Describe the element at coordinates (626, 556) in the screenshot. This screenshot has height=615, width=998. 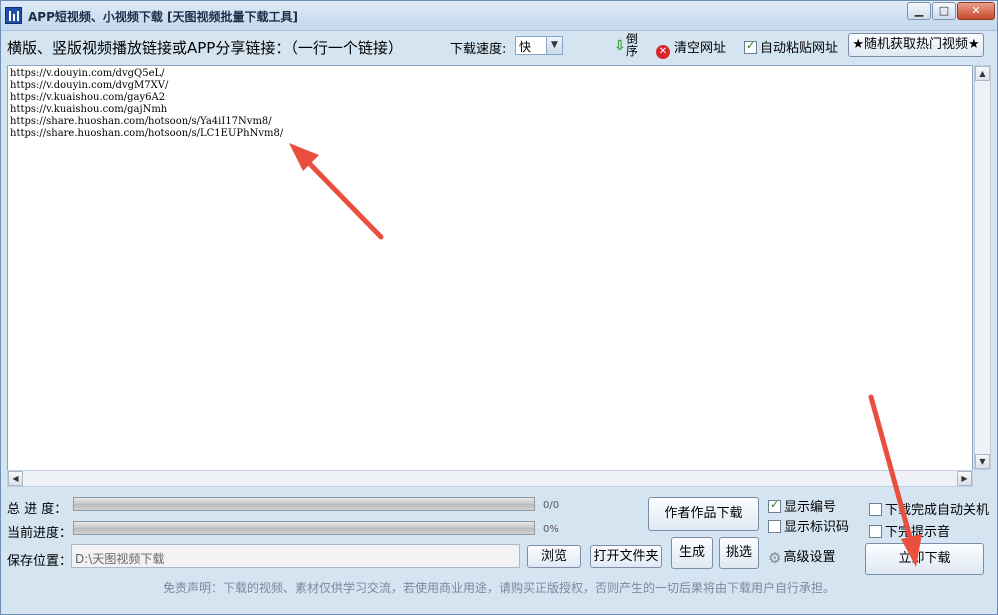
I see `open-folder-button: 打开文件夹` at that location.